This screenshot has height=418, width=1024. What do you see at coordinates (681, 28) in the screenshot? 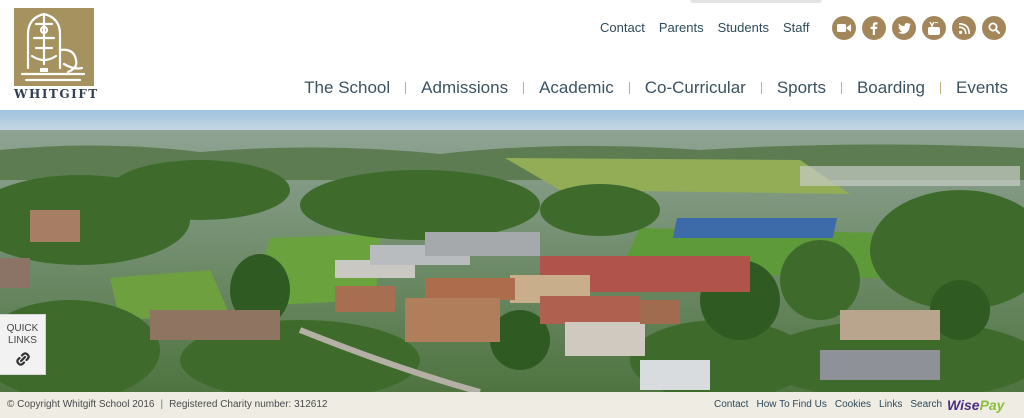
I see `utility-link-parents: Parents` at bounding box center [681, 28].